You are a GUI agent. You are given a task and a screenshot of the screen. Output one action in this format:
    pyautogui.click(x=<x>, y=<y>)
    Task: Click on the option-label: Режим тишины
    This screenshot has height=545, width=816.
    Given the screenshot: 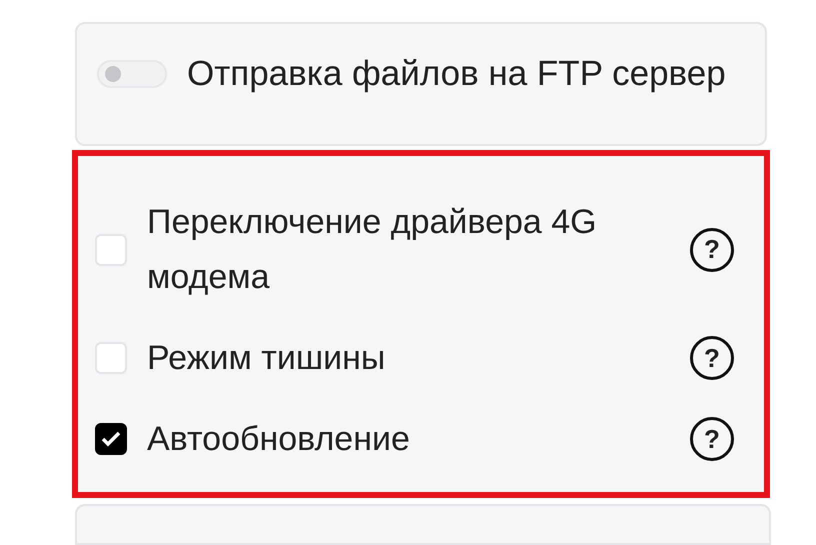 What is the action you would take?
    pyautogui.click(x=266, y=358)
    